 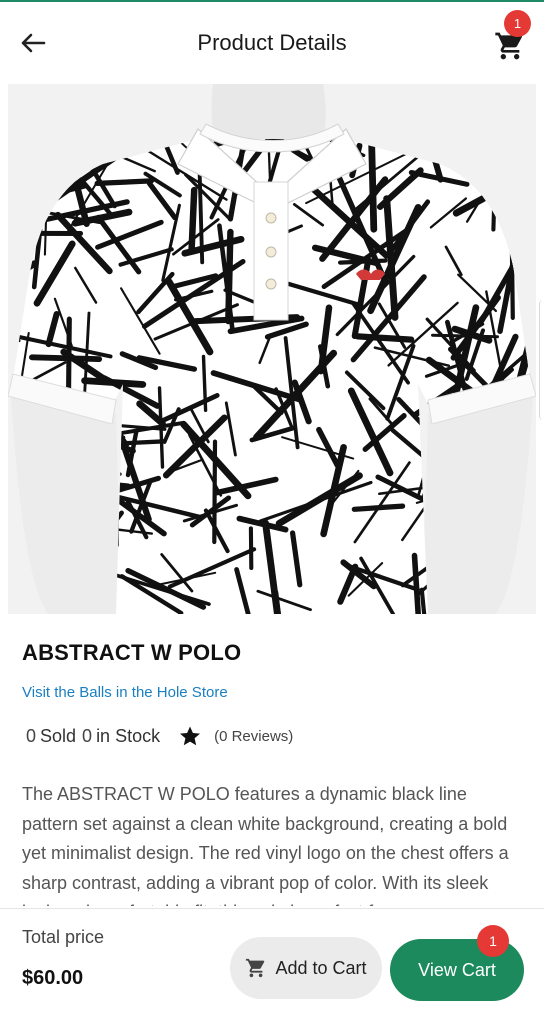 What do you see at coordinates (541, 360) in the screenshot?
I see `carousel-edge` at bounding box center [541, 360].